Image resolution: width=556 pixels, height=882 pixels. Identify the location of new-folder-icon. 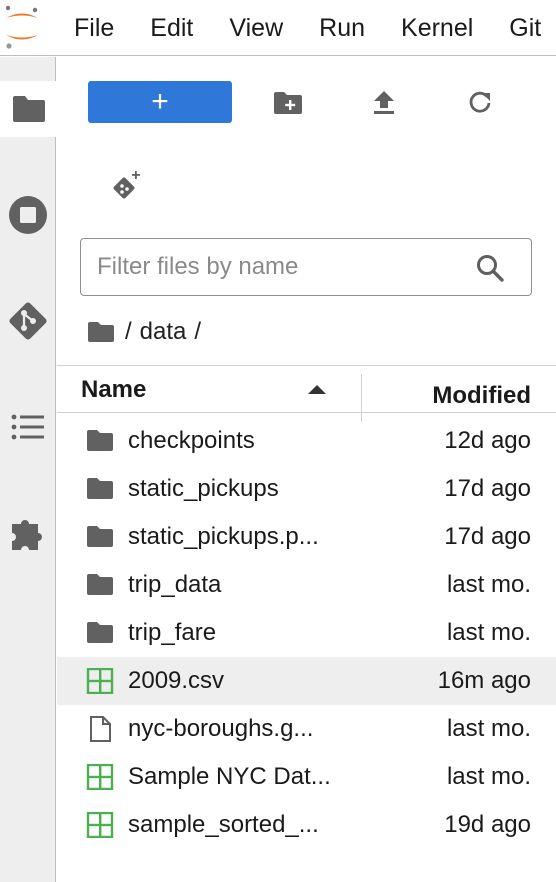
(288, 103).